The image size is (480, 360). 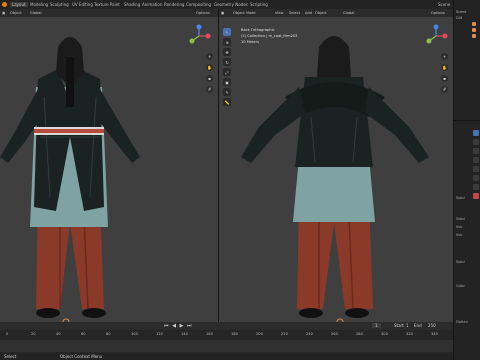 I want to click on object-tab-icon, so click(x=476, y=178).